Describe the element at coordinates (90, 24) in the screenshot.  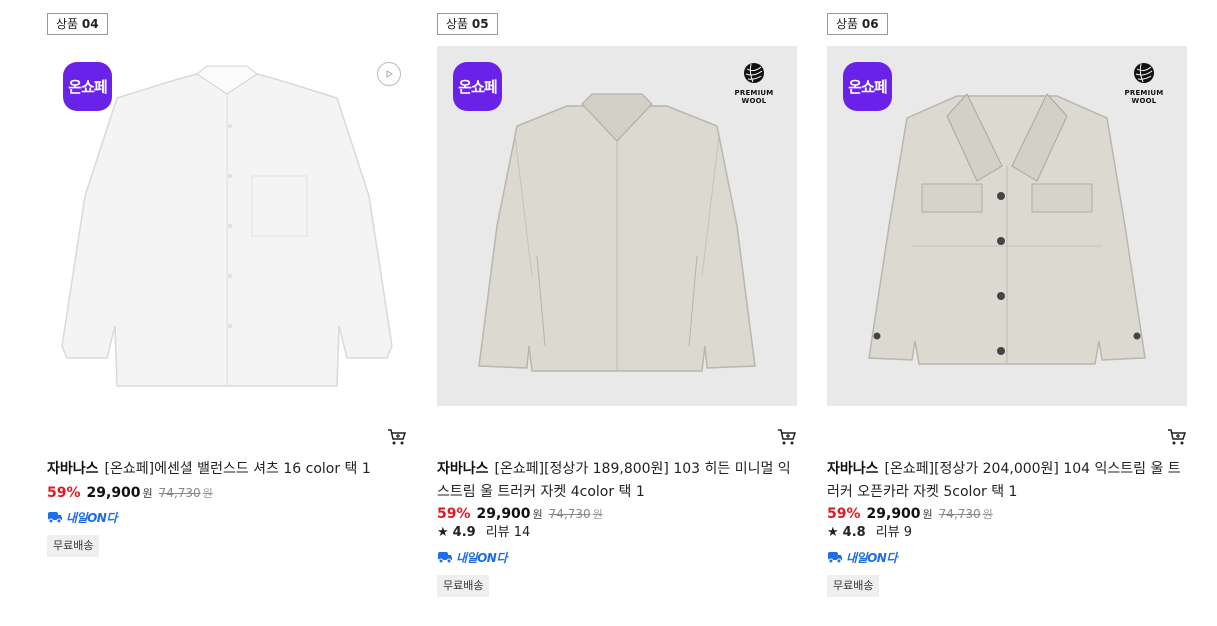
I see `badge-number: 04` at that location.